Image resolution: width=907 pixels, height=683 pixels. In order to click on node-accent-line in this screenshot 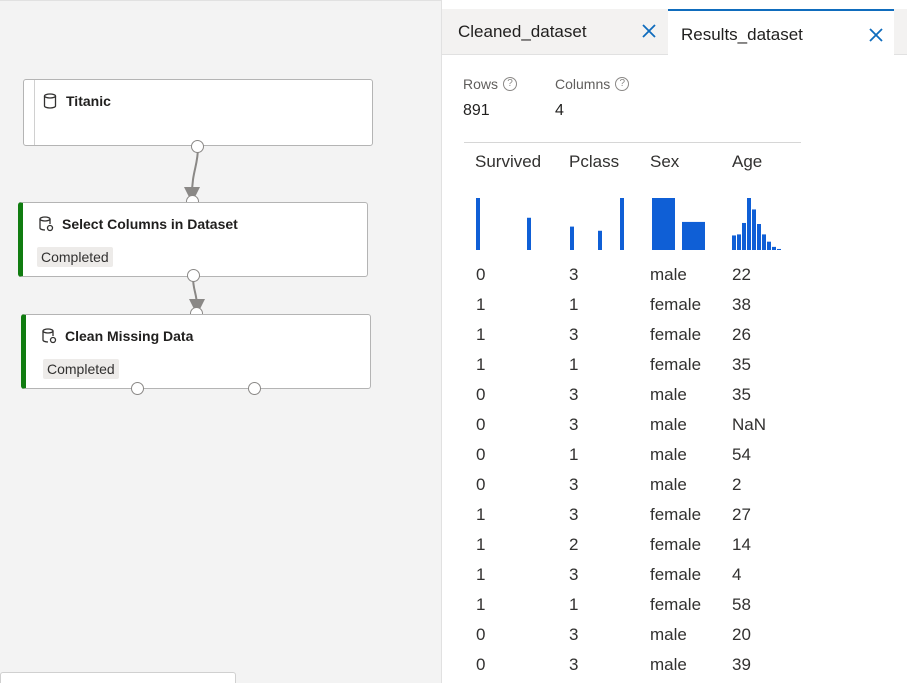, I will do `click(34, 112)`.